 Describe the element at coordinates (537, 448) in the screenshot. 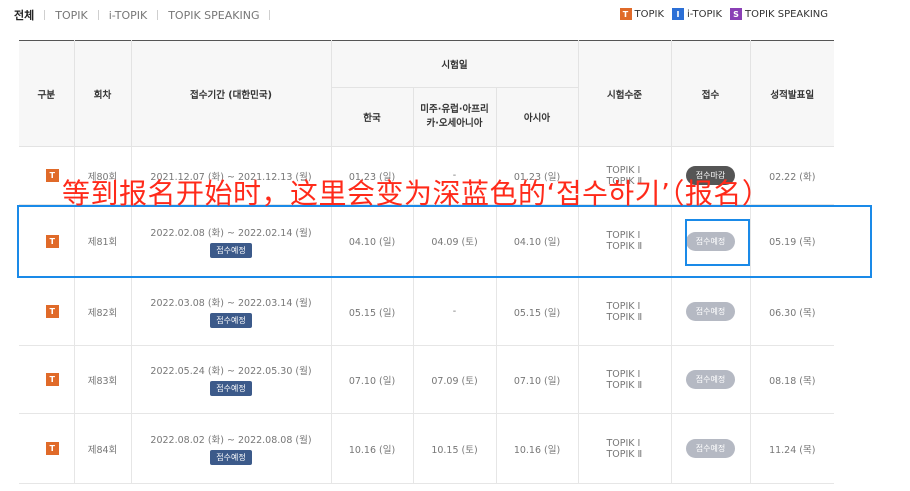

I see `asia-date-cell: 10.16 (일)` at that location.